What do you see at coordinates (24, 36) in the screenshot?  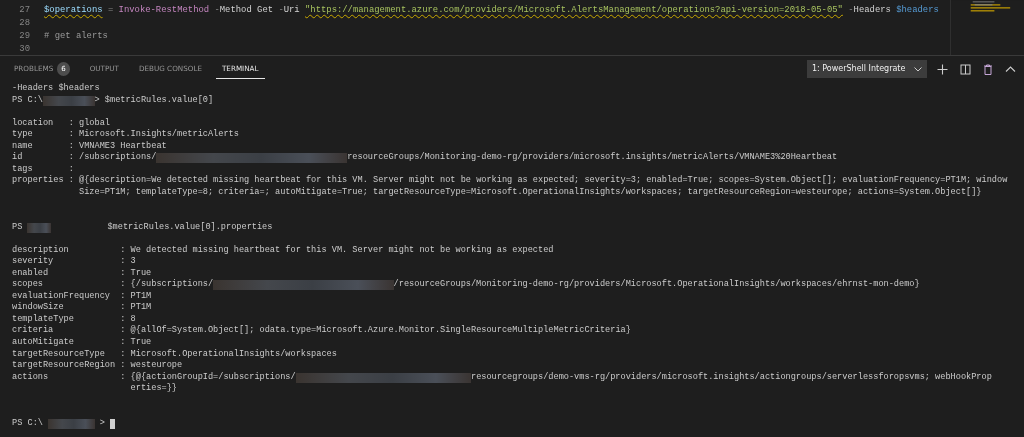 I see `line-number: 29` at bounding box center [24, 36].